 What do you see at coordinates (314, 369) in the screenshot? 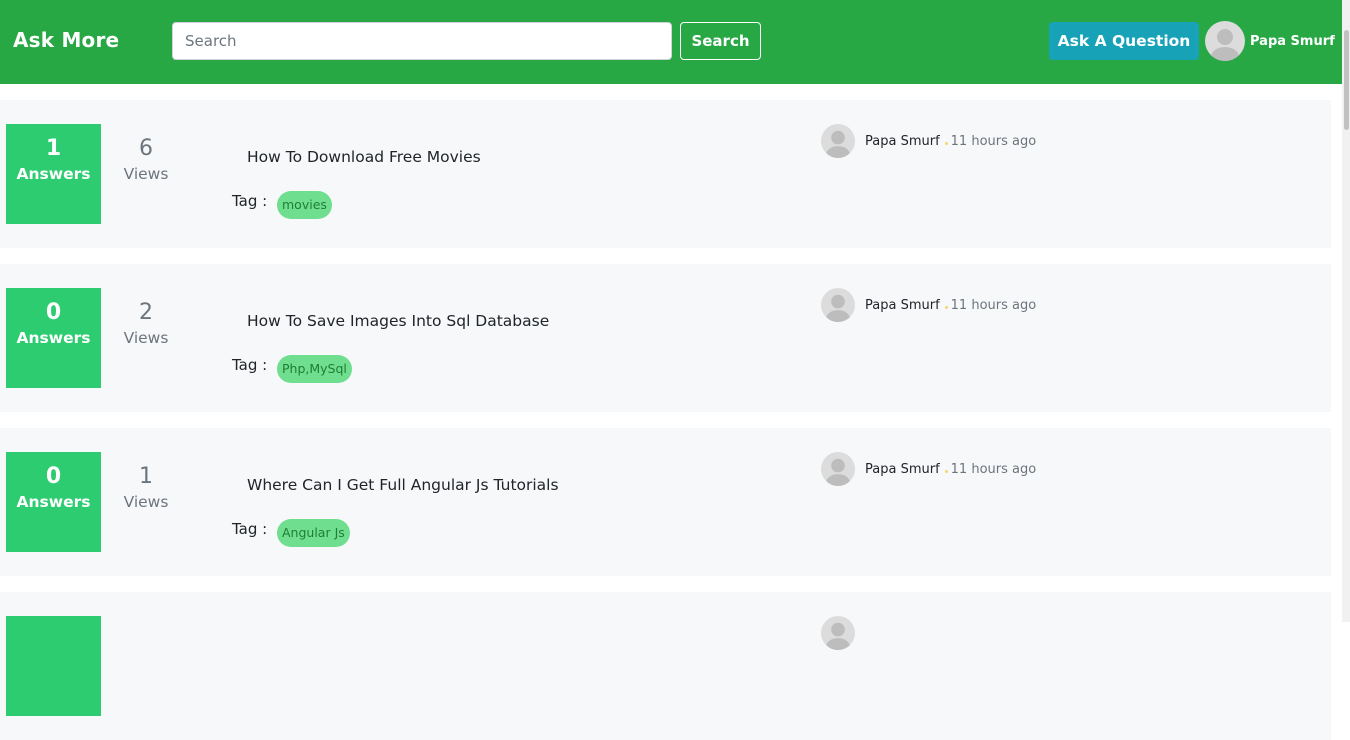
I see `tag-badge: Php,MySql` at bounding box center [314, 369].